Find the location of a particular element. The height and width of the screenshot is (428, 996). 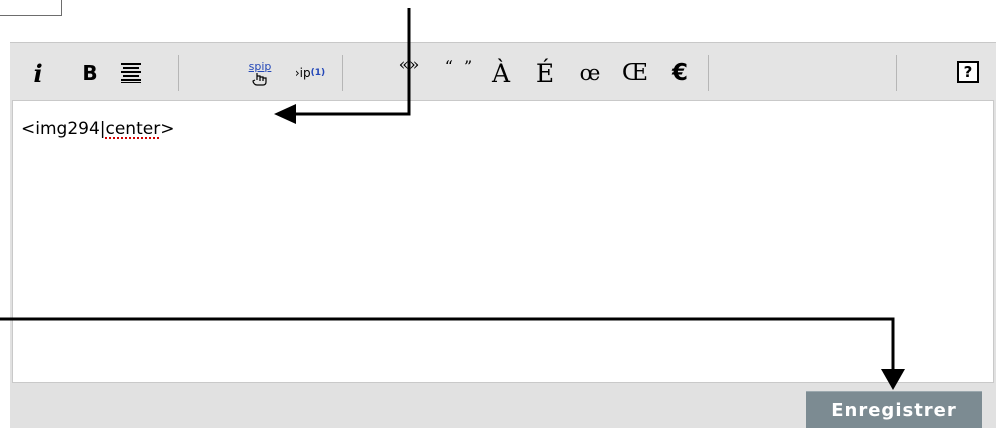

italic-button: i is located at coordinates (38, 73).